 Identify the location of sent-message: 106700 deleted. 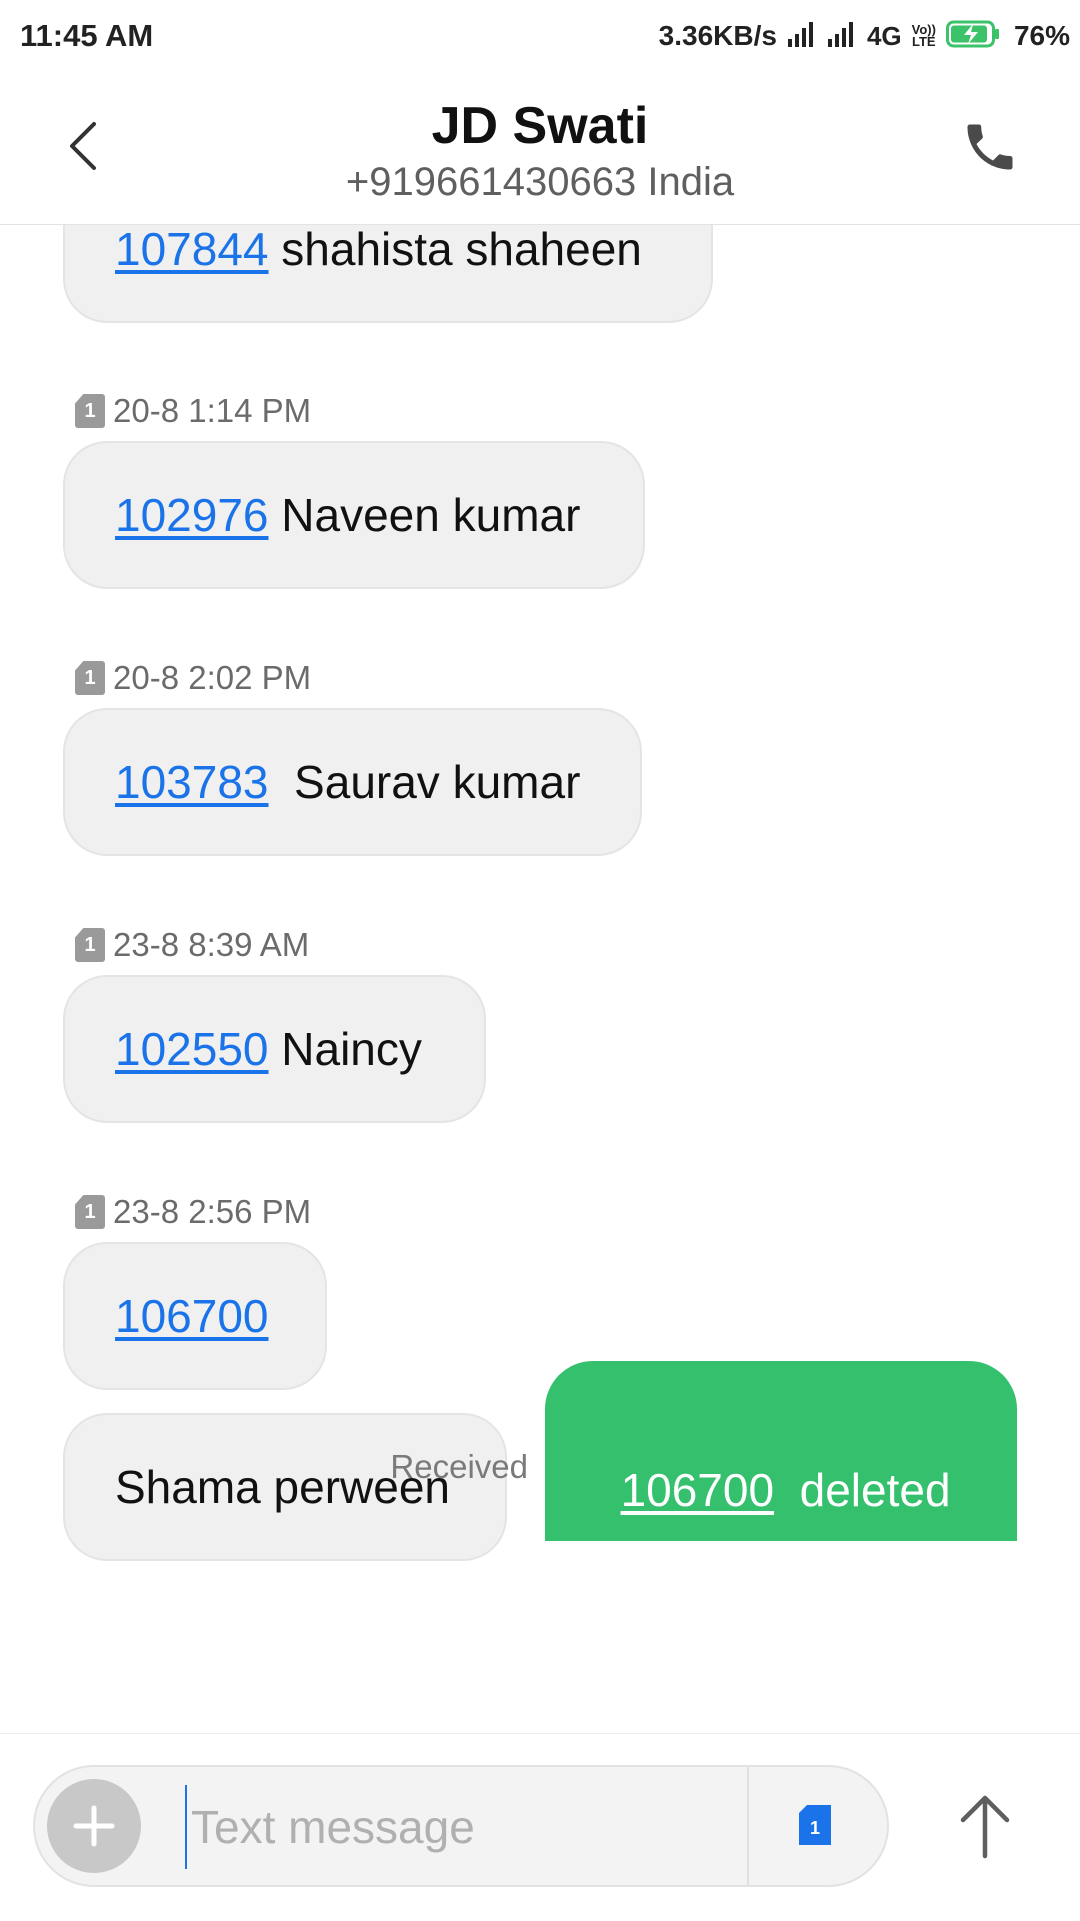
(781, 1451).